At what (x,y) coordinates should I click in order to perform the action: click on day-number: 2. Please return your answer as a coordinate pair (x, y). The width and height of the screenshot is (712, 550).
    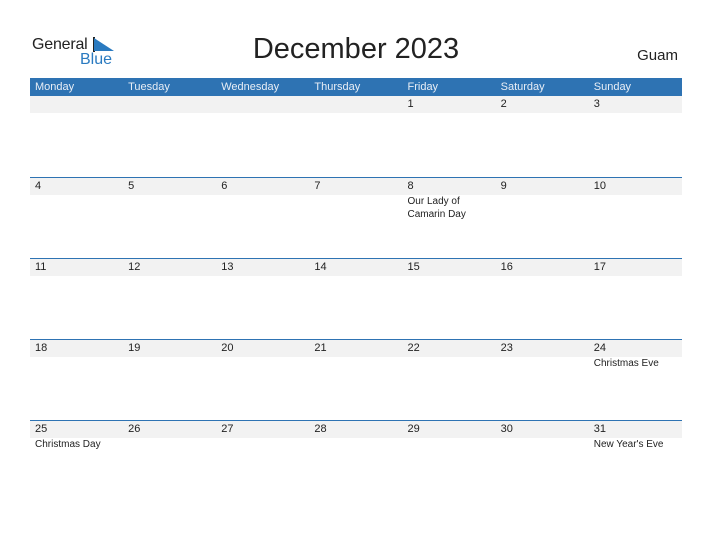
    Looking at the image, I should click on (503, 104).